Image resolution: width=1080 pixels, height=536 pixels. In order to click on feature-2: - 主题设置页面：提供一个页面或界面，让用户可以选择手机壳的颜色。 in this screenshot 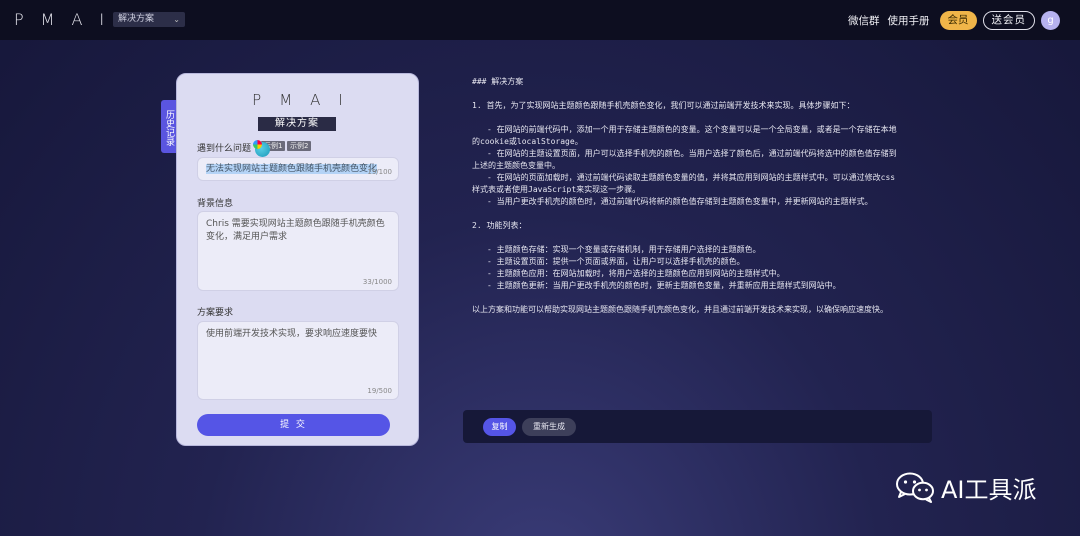, I will do `click(616, 261)`.